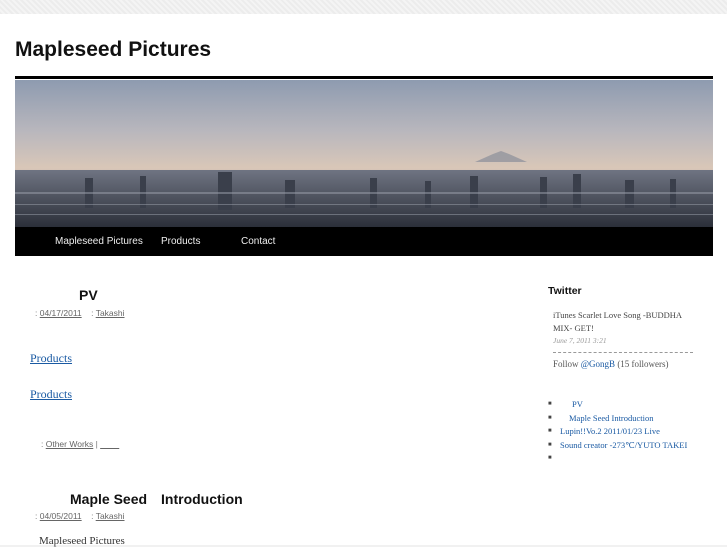 The height and width of the screenshot is (547, 727). Describe the element at coordinates (598, 364) in the screenshot. I see `twitter-handle-link: @GongB` at that location.